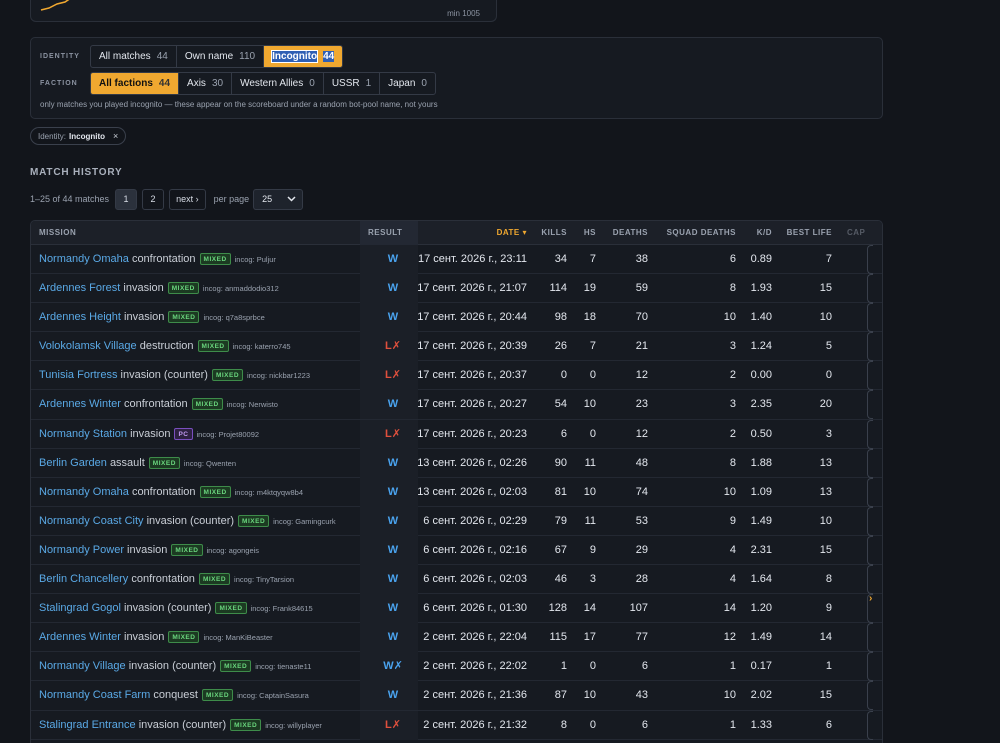 This screenshot has width=1000, height=743. Describe the element at coordinates (87, 725) in the screenshot. I see `map-link: Stalingrad Entrance` at that location.